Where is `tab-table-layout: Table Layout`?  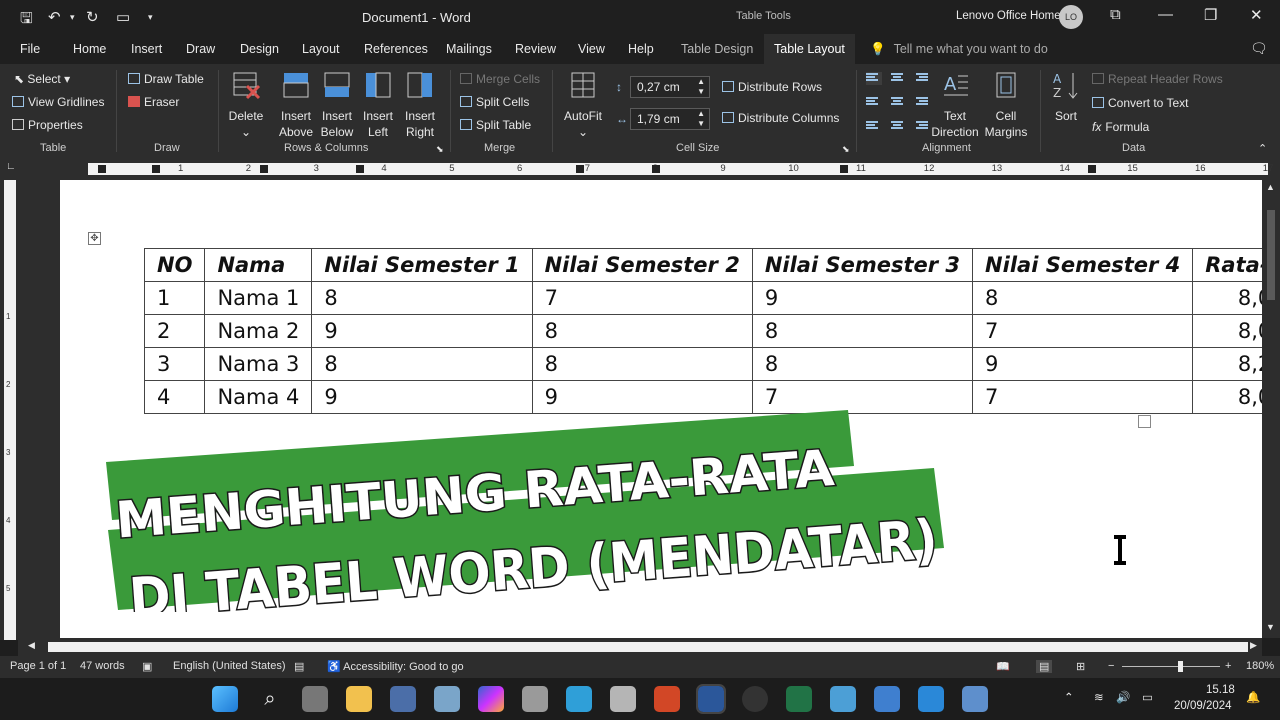 tab-table-layout: Table Layout is located at coordinates (809, 49).